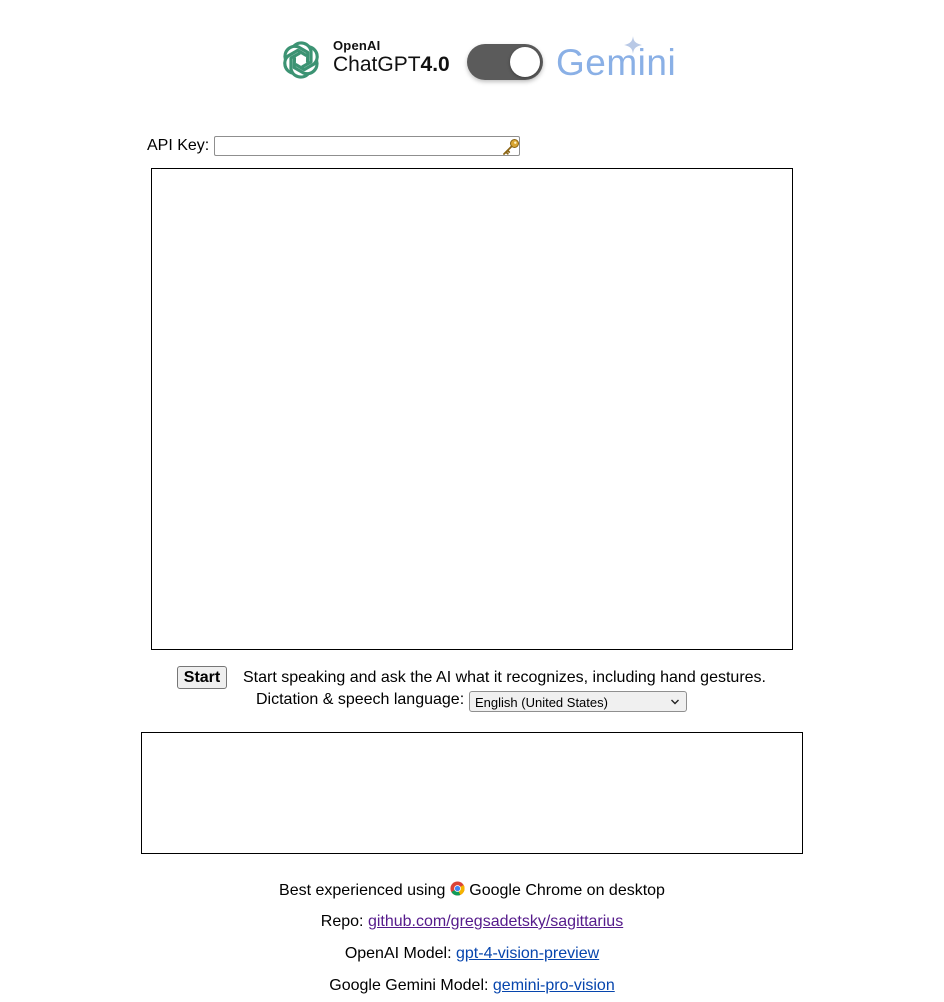 The image size is (944, 1002). Describe the element at coordinates (541, 702) in the screenshot. I see `language-selected-value: English (United States)` at that location.